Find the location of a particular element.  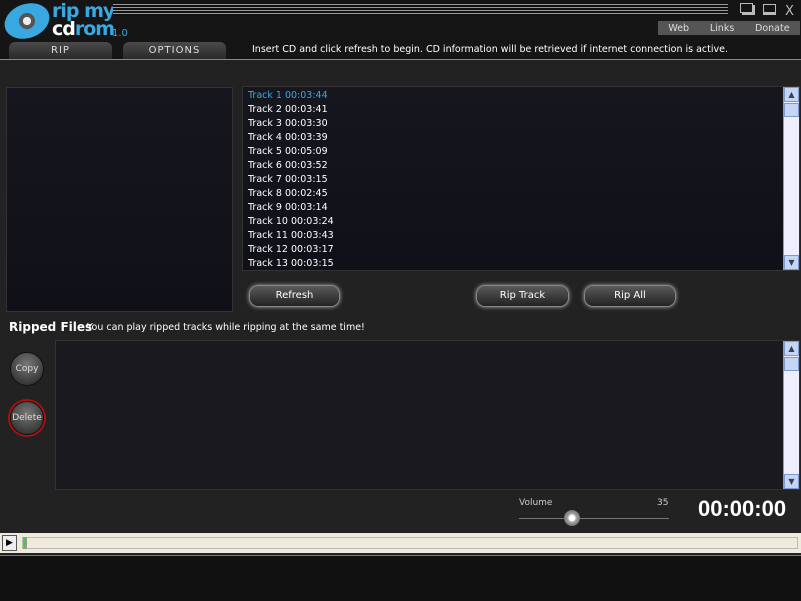

tab-options: OPTIONS is located at coordinates (174, 50).